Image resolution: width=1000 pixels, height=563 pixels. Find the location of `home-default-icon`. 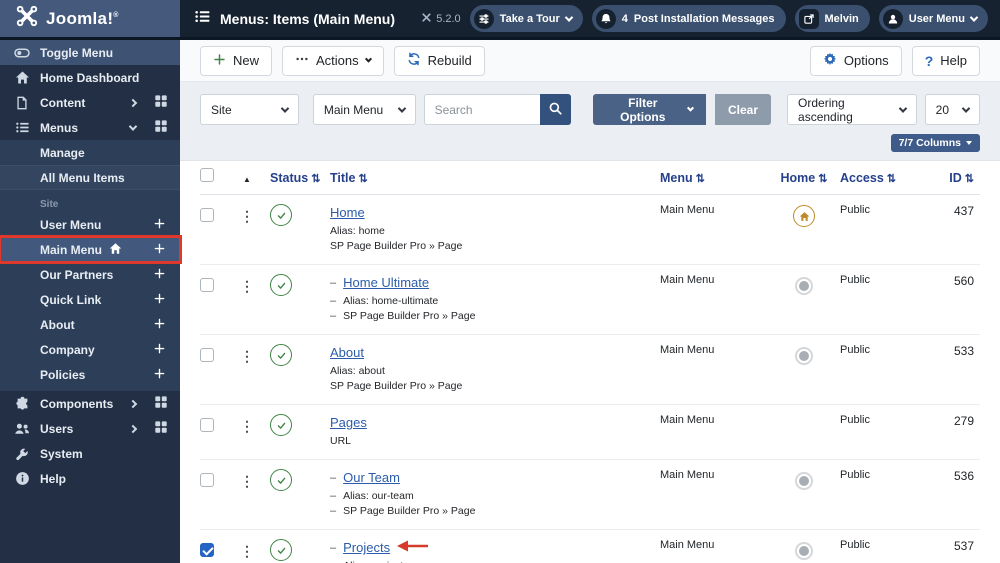

home-default-icon is located at coordinates (804, 216).